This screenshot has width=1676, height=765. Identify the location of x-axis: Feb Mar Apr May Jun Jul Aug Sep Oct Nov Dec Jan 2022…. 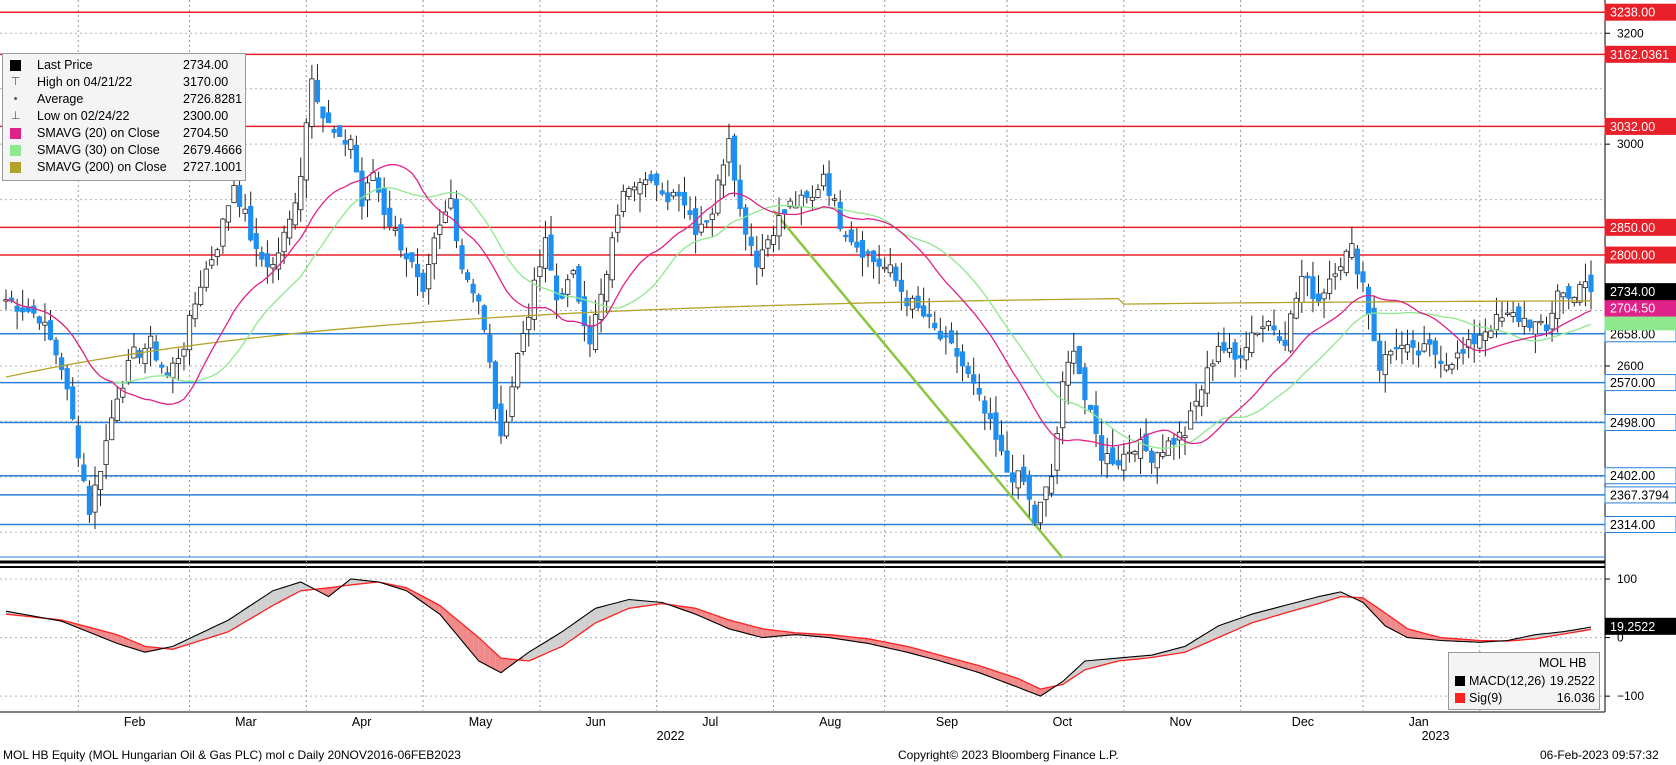
(787, 729).